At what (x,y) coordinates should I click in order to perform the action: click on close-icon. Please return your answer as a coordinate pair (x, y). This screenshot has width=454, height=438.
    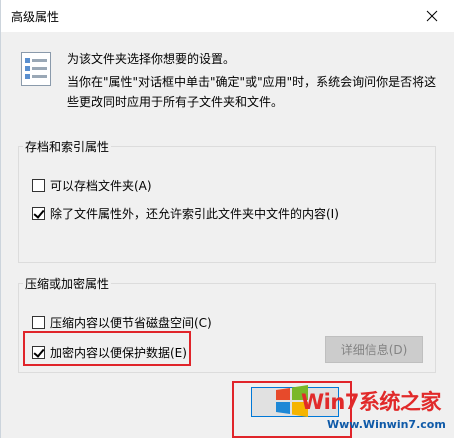
    Looking at the image, I should click on (432, 16).